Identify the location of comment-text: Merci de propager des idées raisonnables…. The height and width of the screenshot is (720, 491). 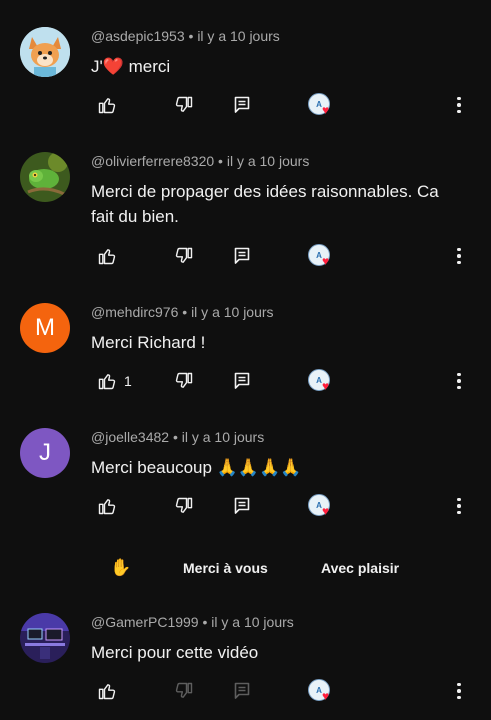
(265, 204).